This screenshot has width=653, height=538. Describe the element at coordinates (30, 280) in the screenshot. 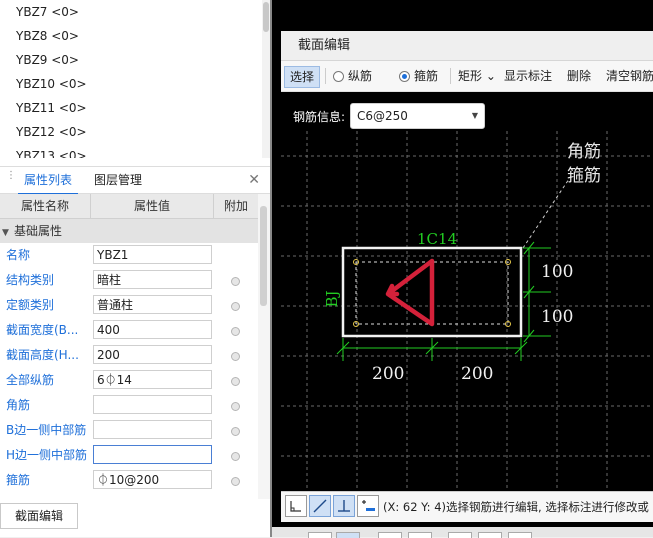

I see `property-name: 结构类别` at that location.